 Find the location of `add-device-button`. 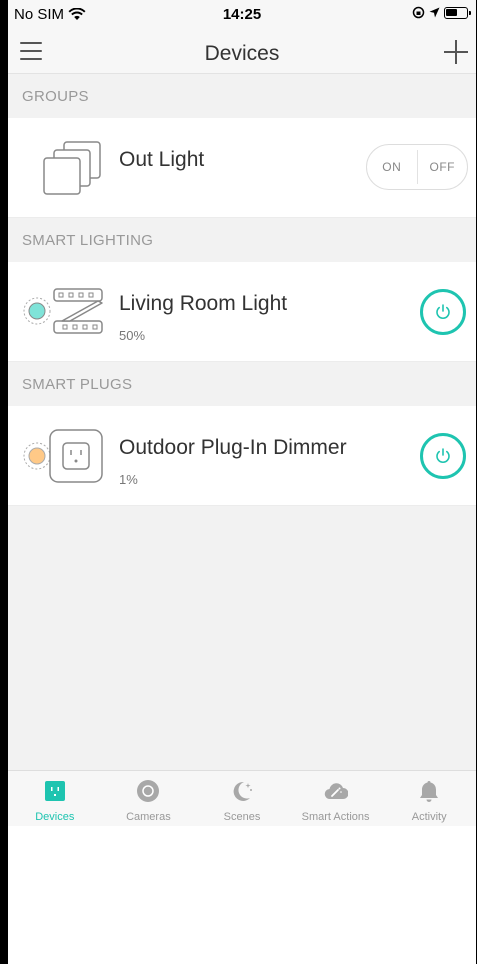

add-device-button is located at coordinates (456, 52).